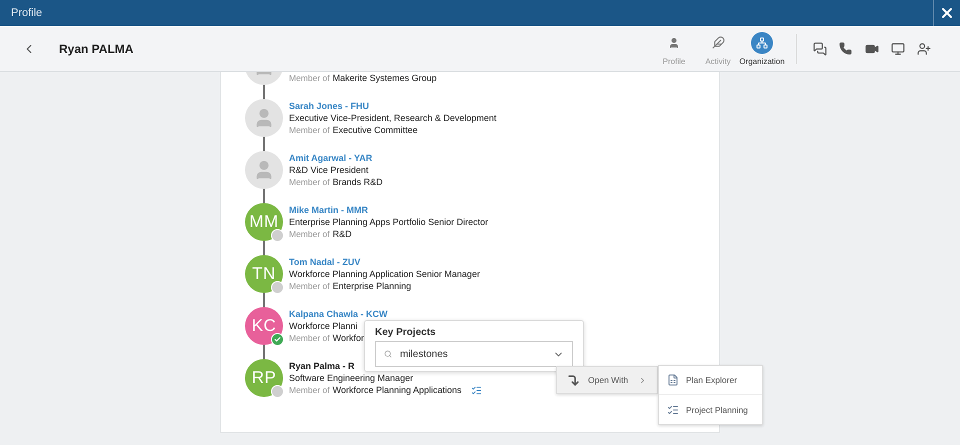 The width and height of the screenshot is (960, 445). I want to click on avatar-initials: MM, so click(264, 222).